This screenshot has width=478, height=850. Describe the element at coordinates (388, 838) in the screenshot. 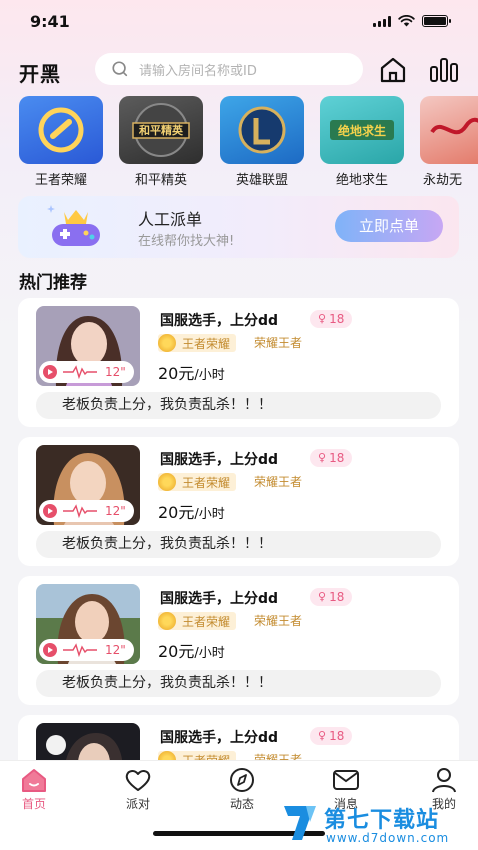

I see `watermark-url: www.d7down.com` at that location.